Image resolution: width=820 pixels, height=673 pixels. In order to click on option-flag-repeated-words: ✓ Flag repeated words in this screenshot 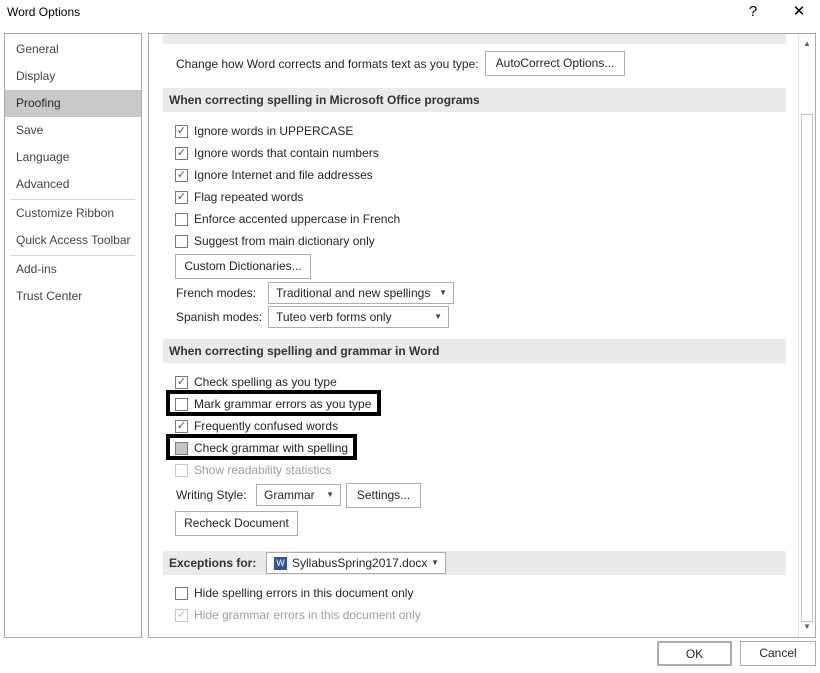, I will do `click(239, 197)`.